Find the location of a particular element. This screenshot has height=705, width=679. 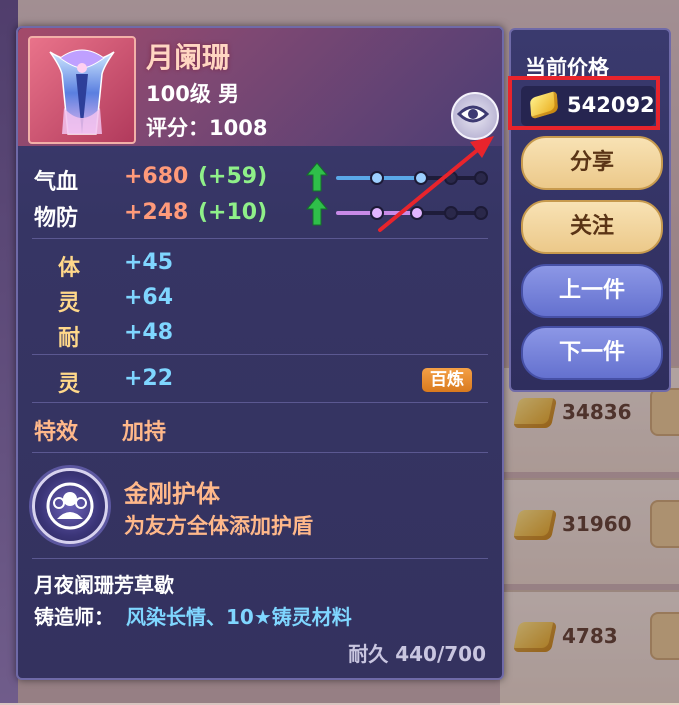

stat-value: +680 is located at coordinates (156, 176).